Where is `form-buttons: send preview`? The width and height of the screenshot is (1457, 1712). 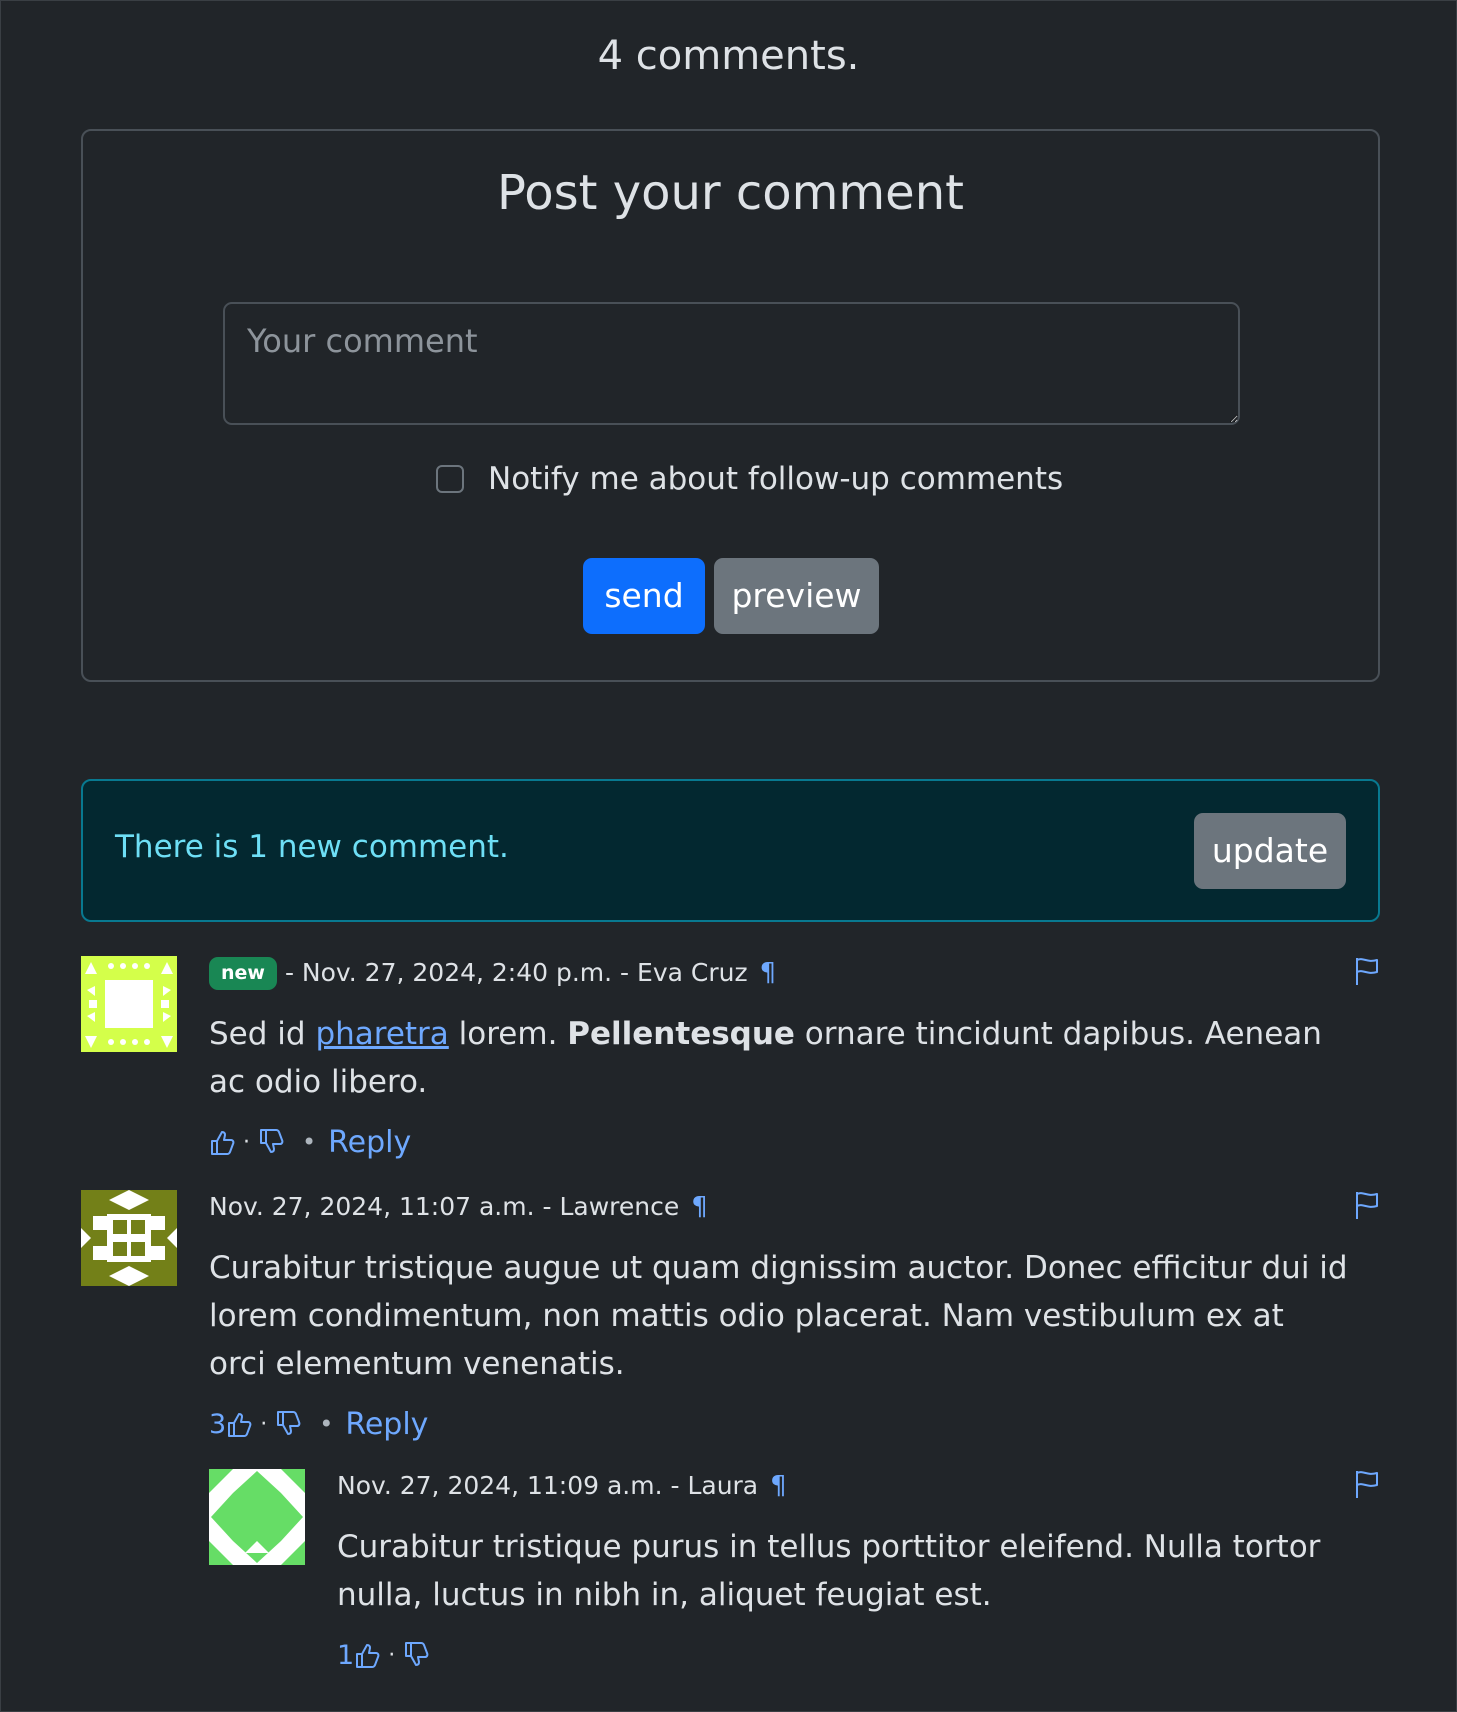 form-buttons: send preview is located at coordinates (731, 596).